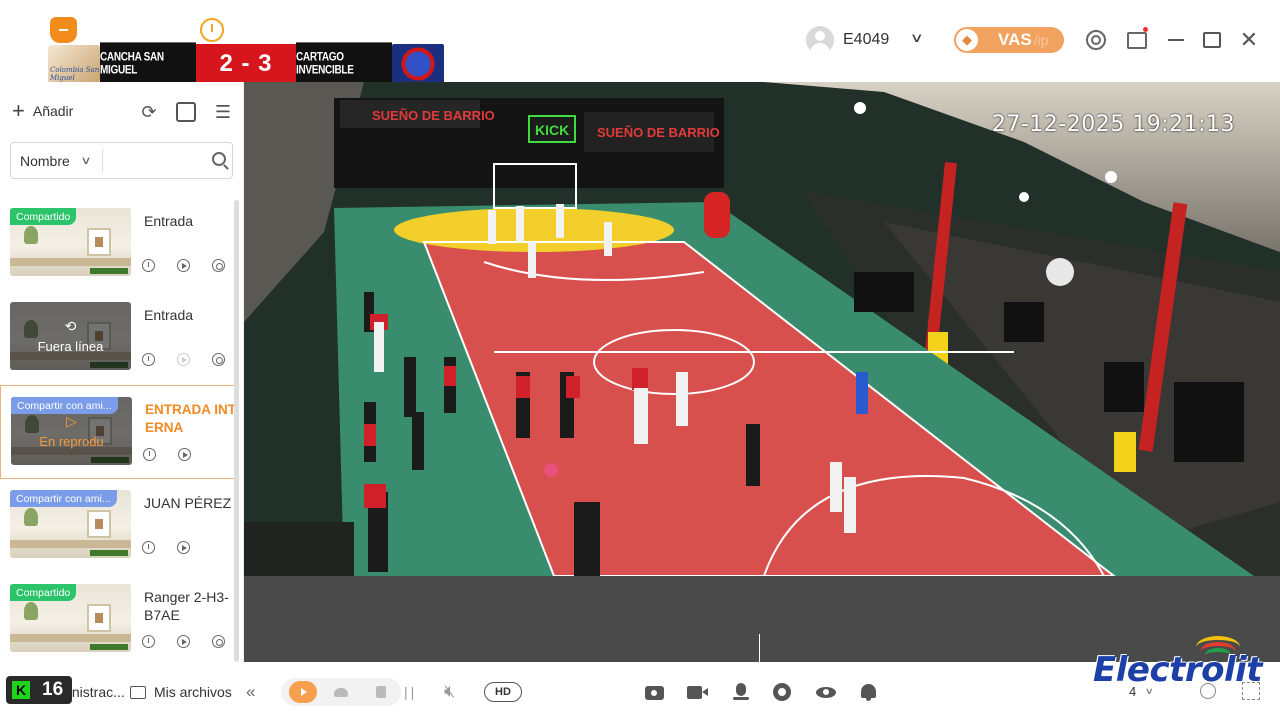  I want to click on video-timestamp: 27-12-2025 19:21:13, so click(1113, 124).